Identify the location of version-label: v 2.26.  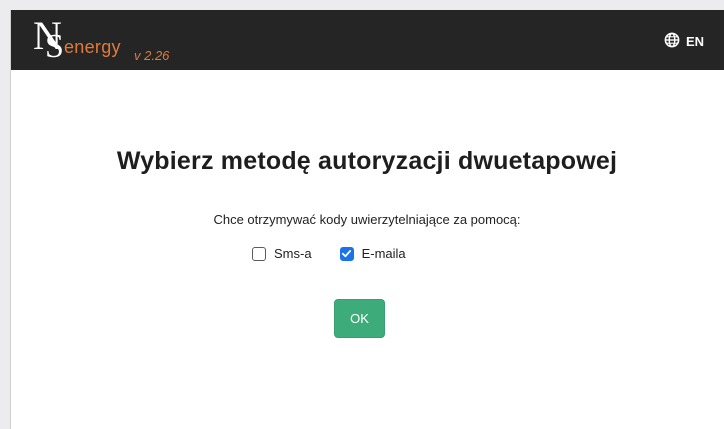
(152, 55).